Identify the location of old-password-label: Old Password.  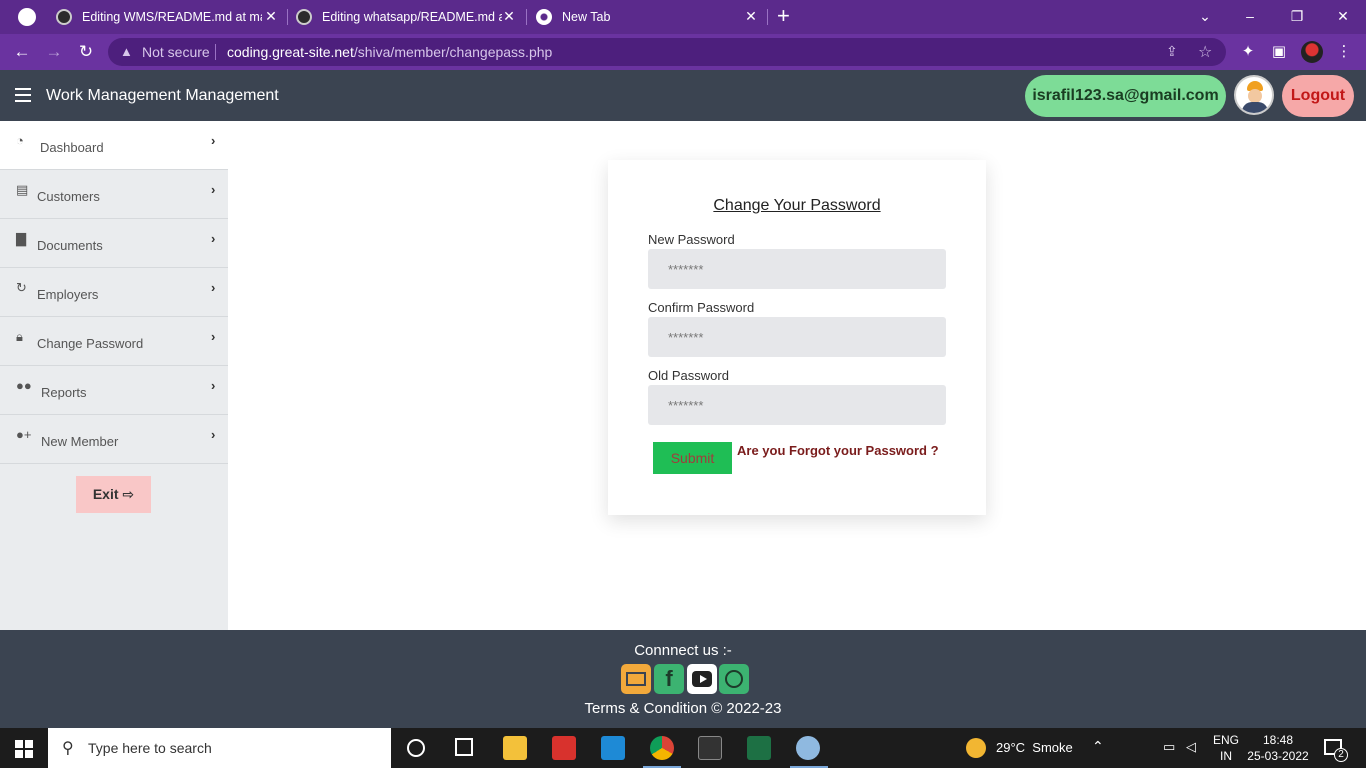
(688, 375).